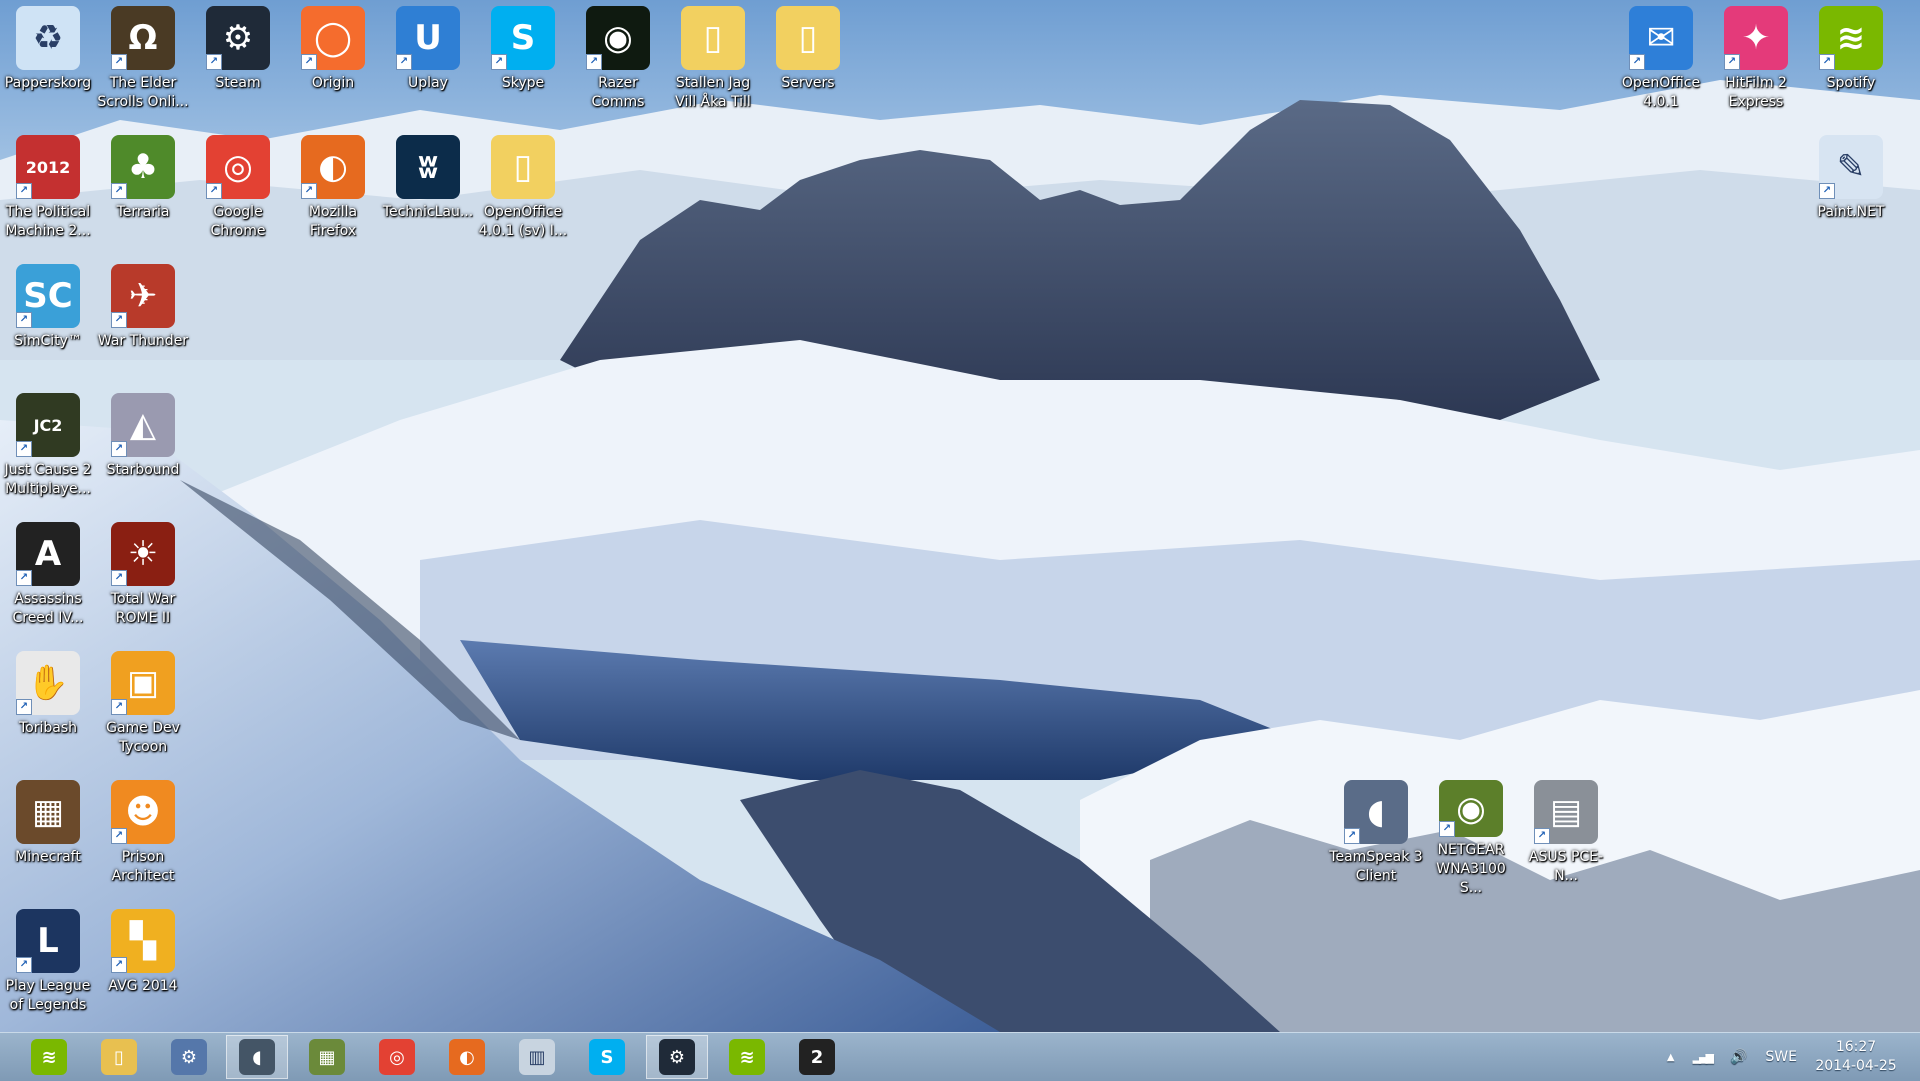 The image size is (1920, 1081). What do you see at coordinates (808, 62) in the screenshot?
I see `desktop-icon-servers: ▯ Servers` at bounding box center [808, 62].